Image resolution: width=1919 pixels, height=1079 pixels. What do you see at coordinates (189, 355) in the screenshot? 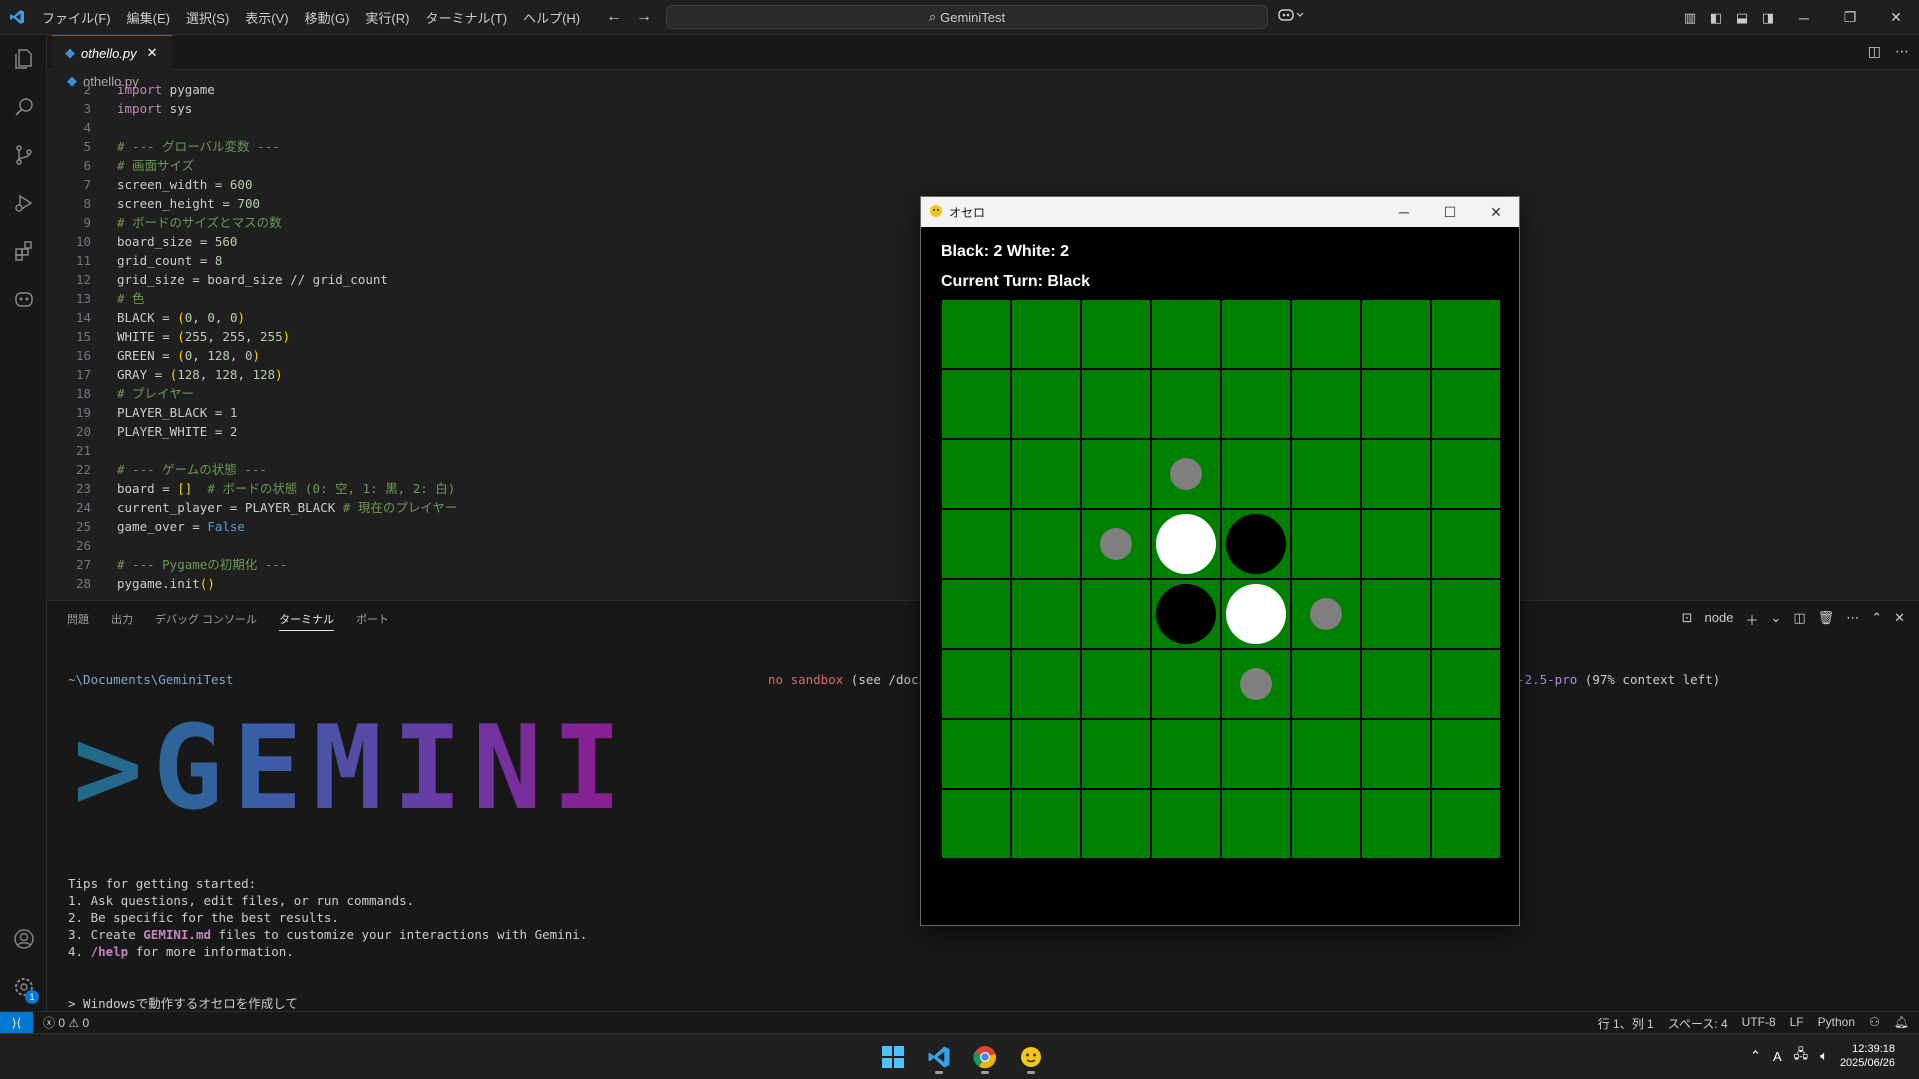
I see `code-text: GREEN = (0, 128, 0)` at bounding box center [189, 355].